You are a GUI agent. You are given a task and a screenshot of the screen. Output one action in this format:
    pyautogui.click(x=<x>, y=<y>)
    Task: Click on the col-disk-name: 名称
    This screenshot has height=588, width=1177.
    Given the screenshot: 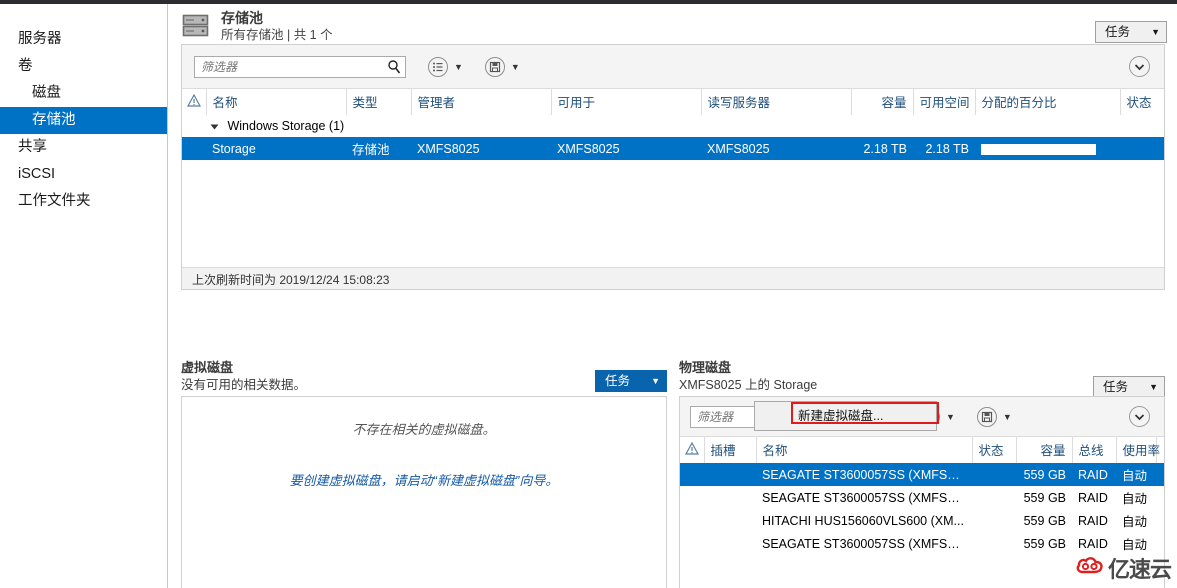 What is the action you would take?
    pyautogui.click(x=864, y=450)
    